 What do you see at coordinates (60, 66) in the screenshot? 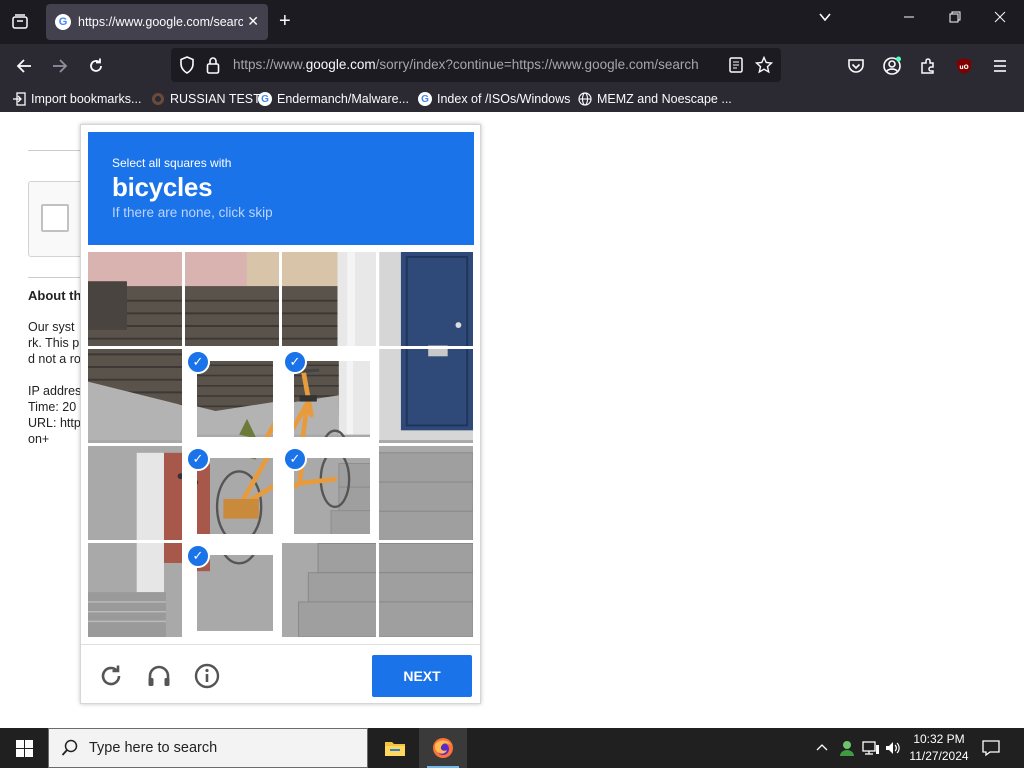
I see `forward-icon` at bounding box center [60, 66].